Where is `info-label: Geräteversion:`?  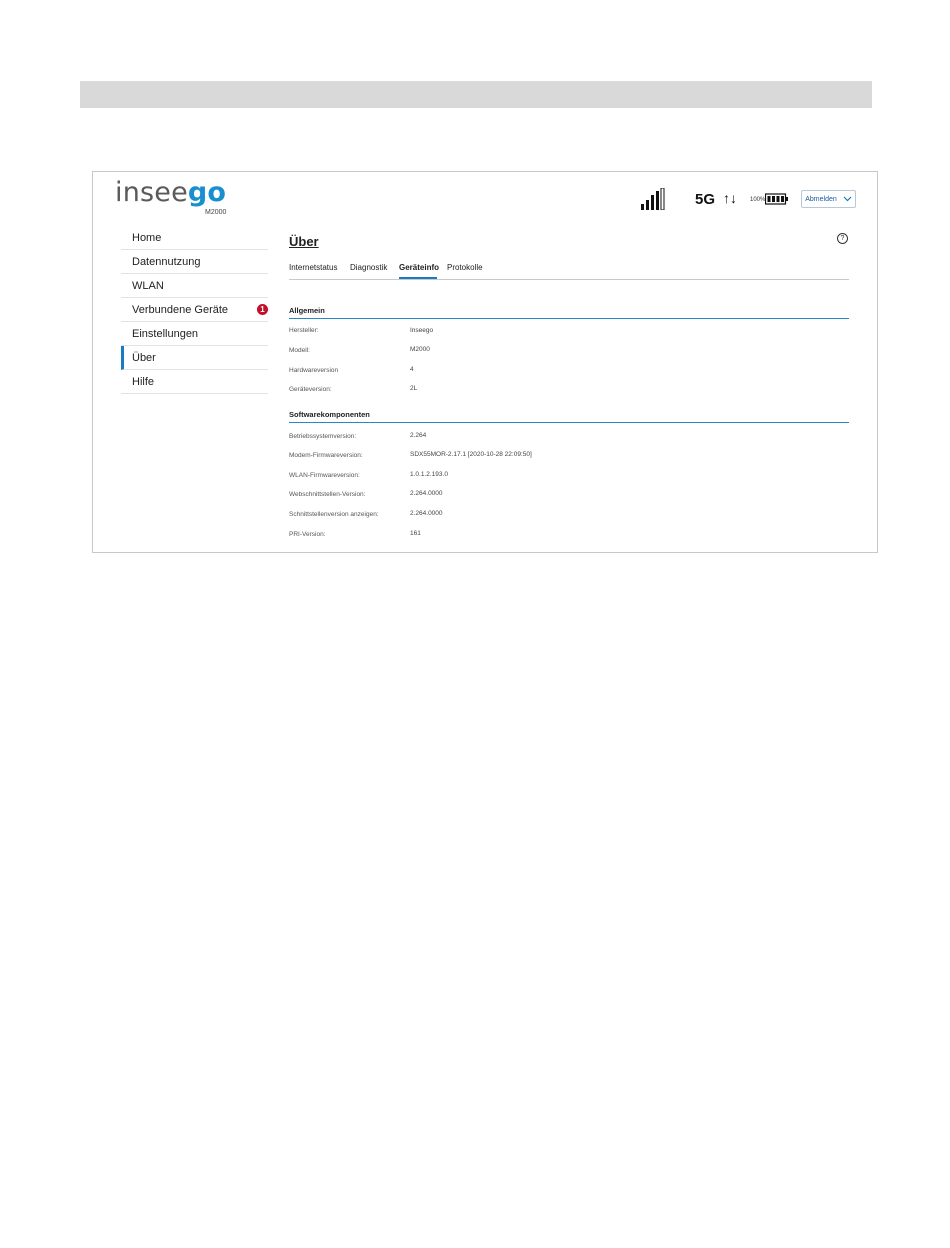
info-label: Geräteversion: is located at coordinates (310, 389).